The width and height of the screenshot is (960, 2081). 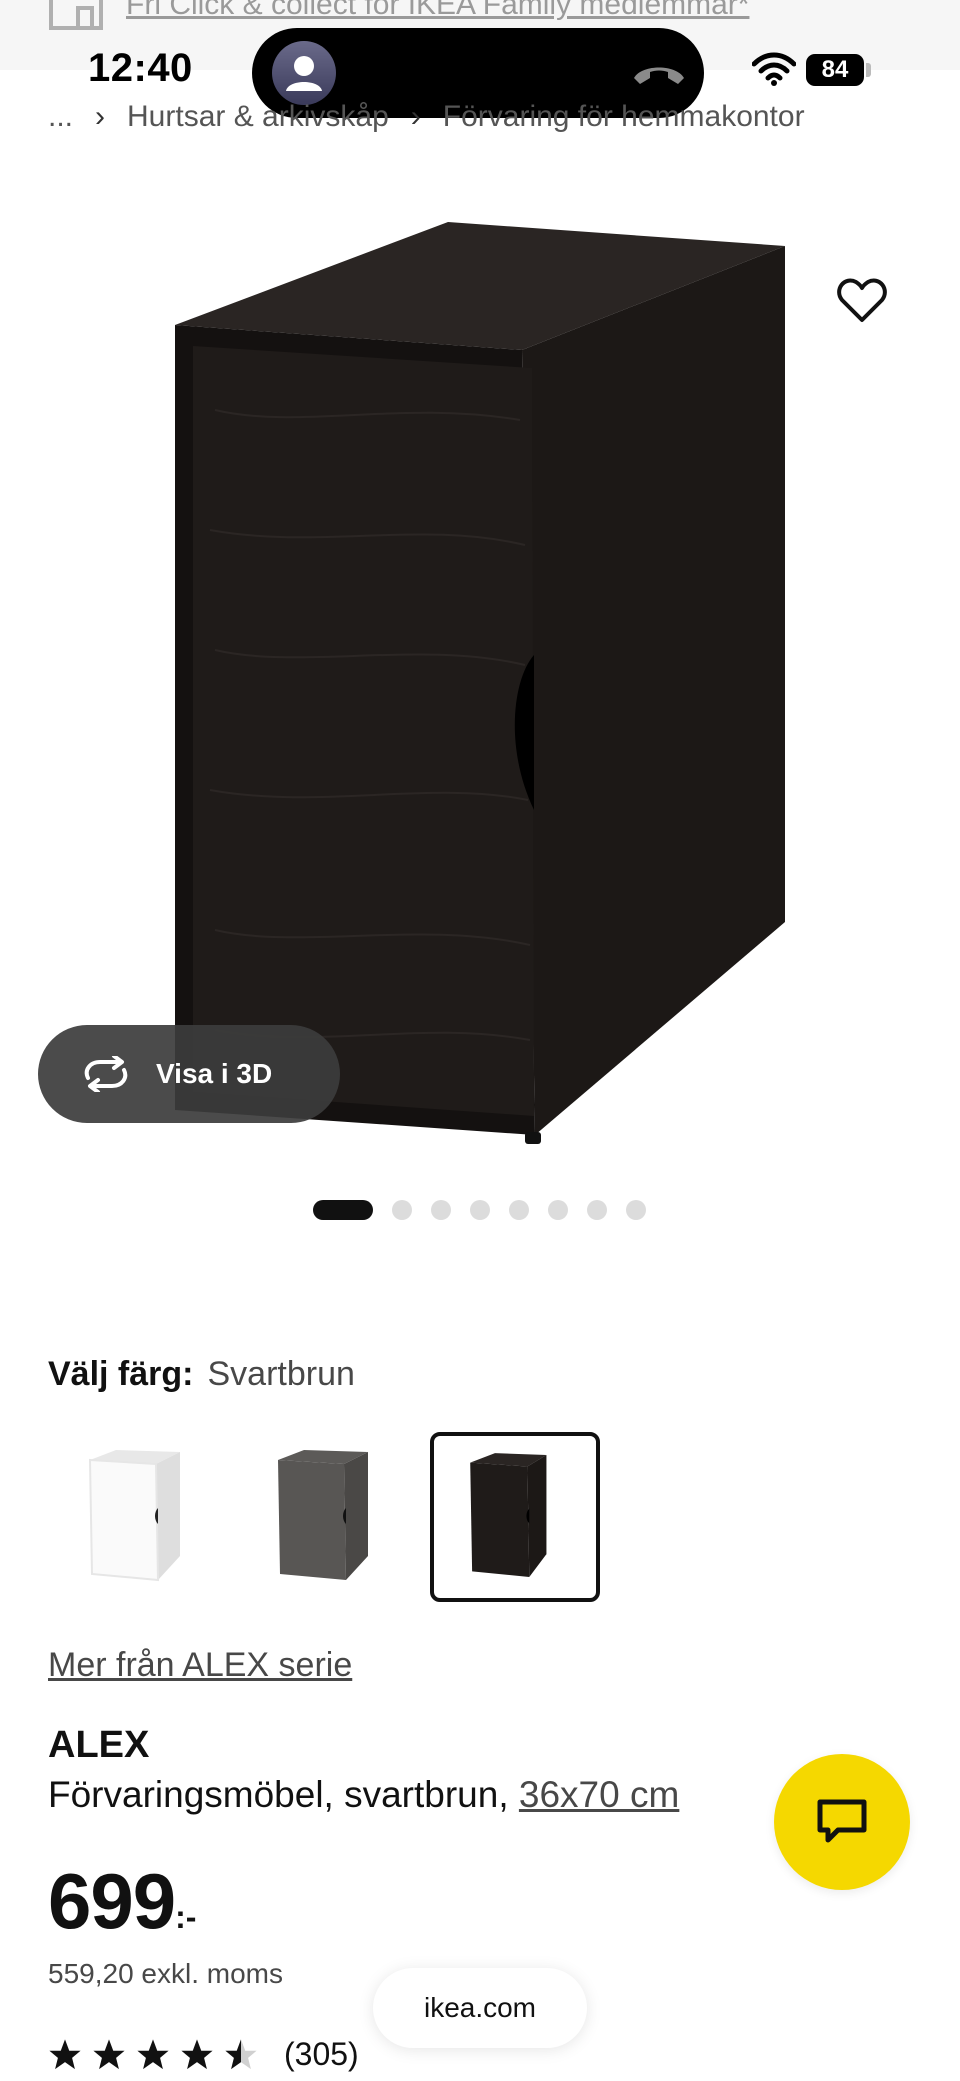 What do you see at coordinates (186, 1917) in the screenshot?
I see `price-suffix: :-` at bounding box center [186, 1917].